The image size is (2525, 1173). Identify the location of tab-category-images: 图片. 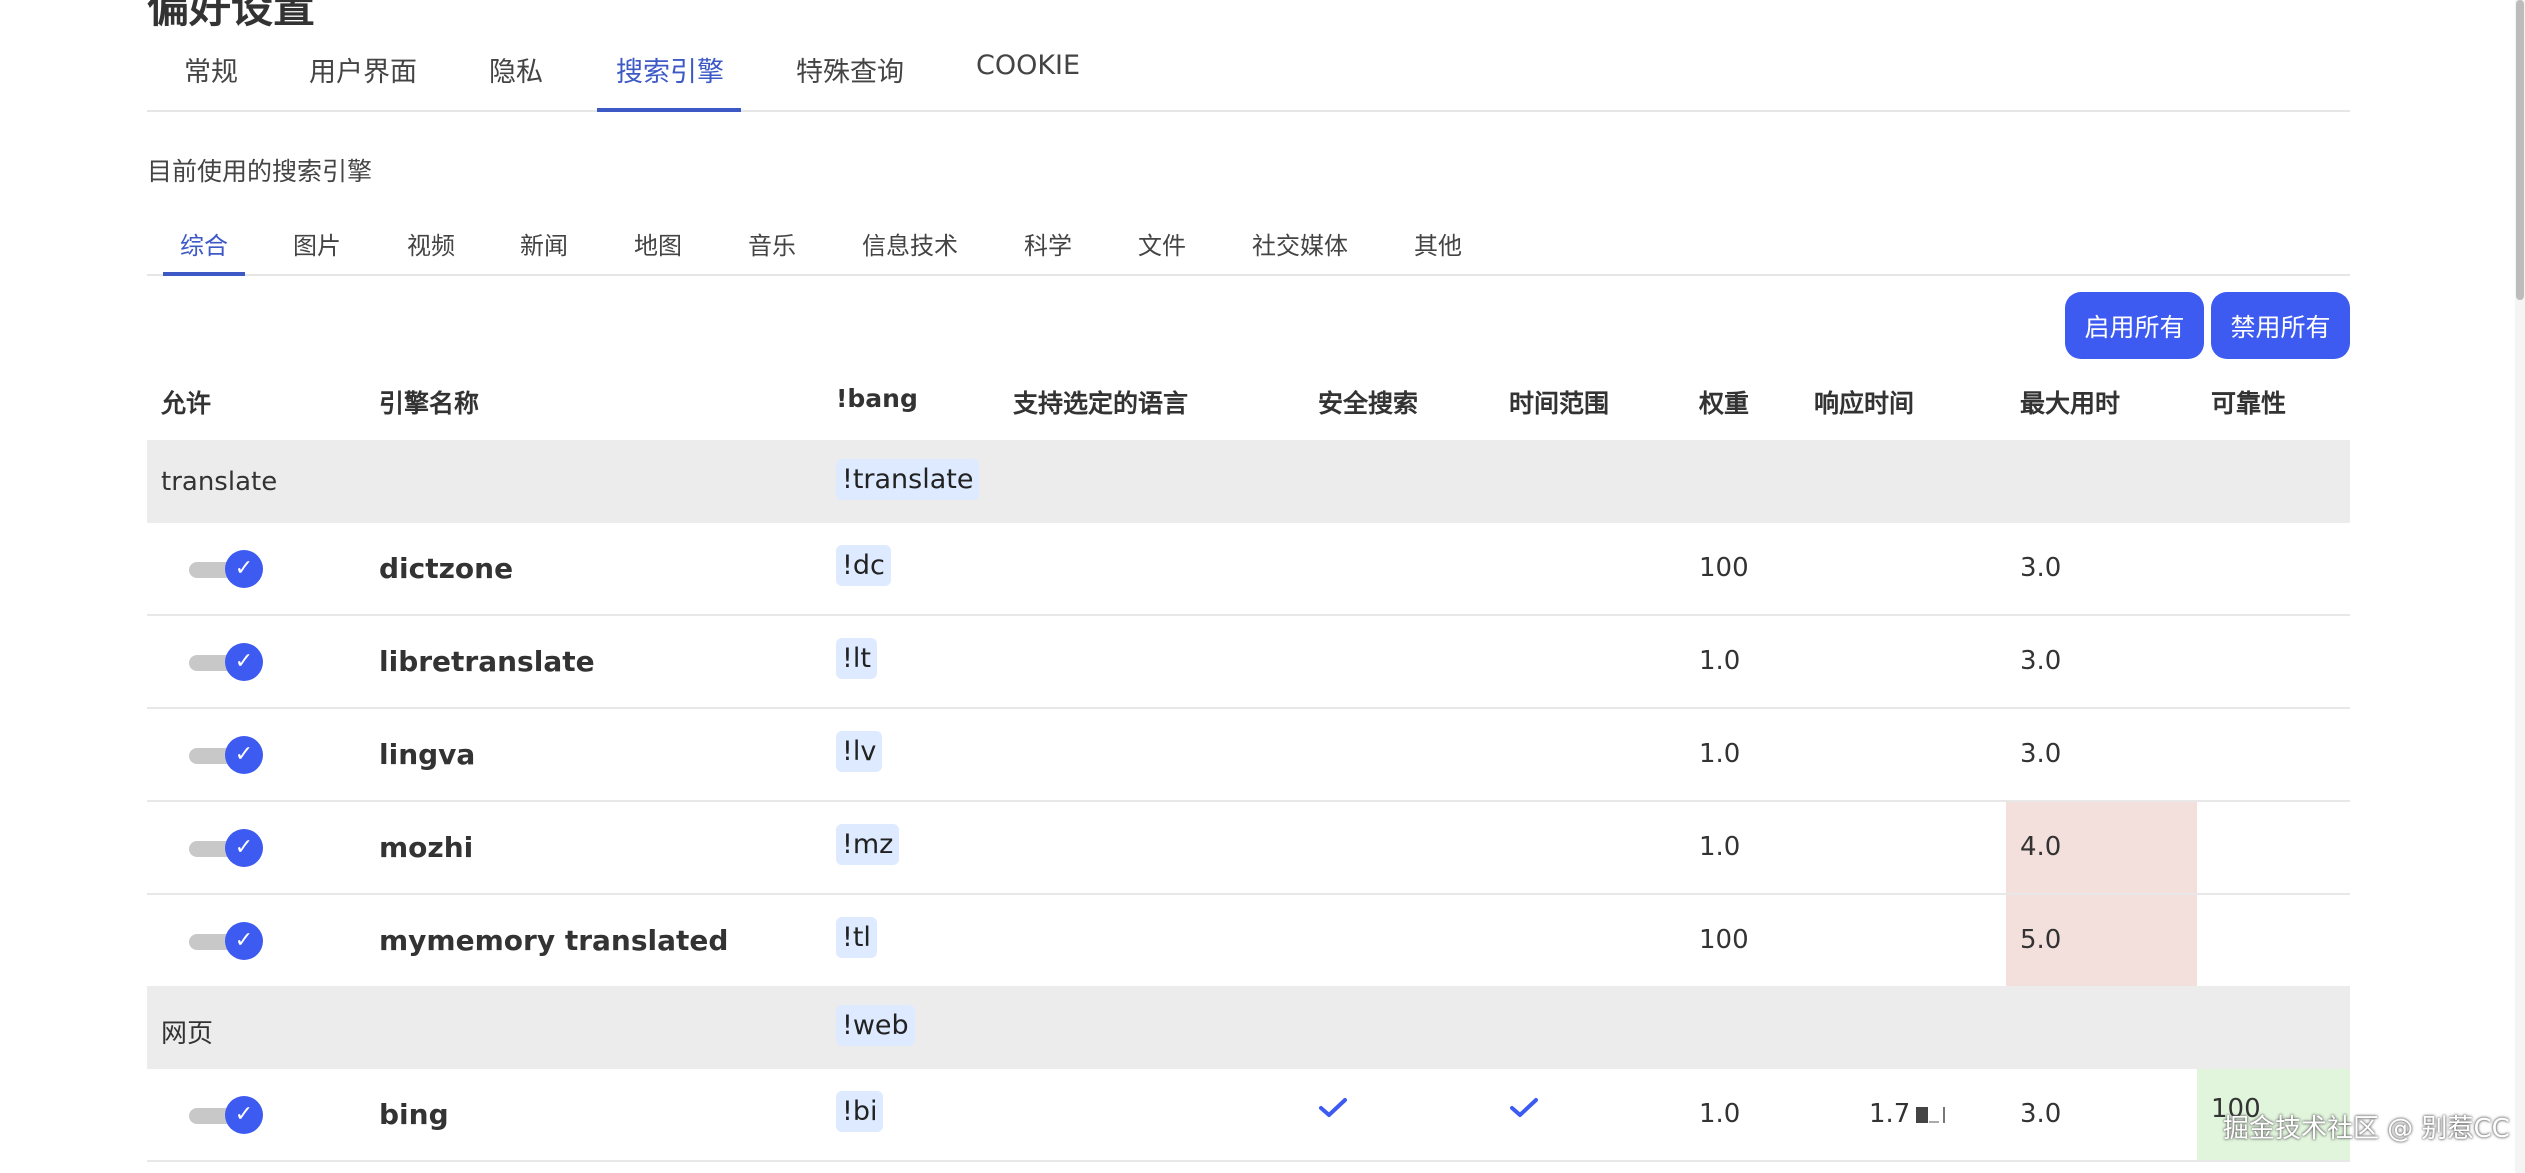
(317, 243).